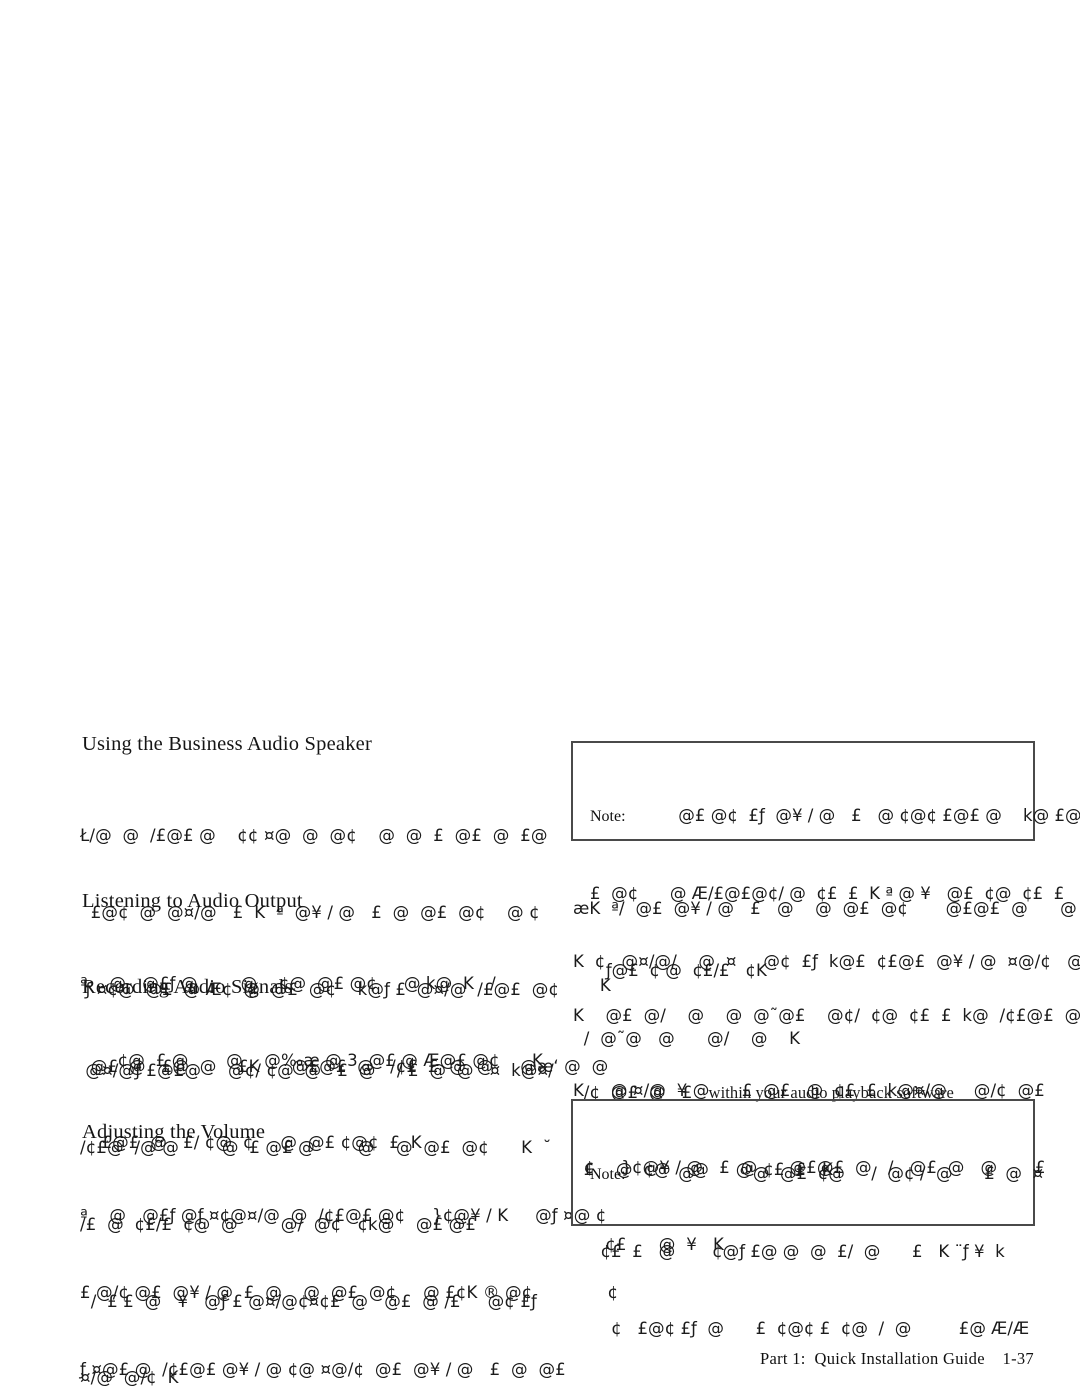  Describe the element at coordinates (317, 1071) in the screenshot. I see `body-line: @¤/@ƒ £@£@ @¢/ ¢@ @ £ @ / £ @ @ ¤ k@¤/` at that location.